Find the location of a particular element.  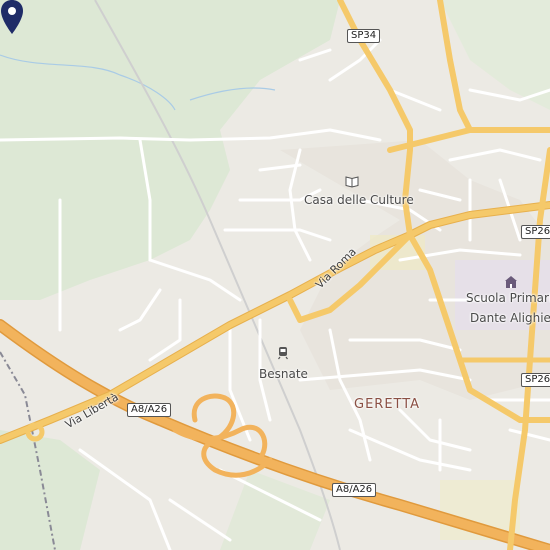

place-label-scuola-line2: Dante Alighieri is located at coordinates (510, 318).